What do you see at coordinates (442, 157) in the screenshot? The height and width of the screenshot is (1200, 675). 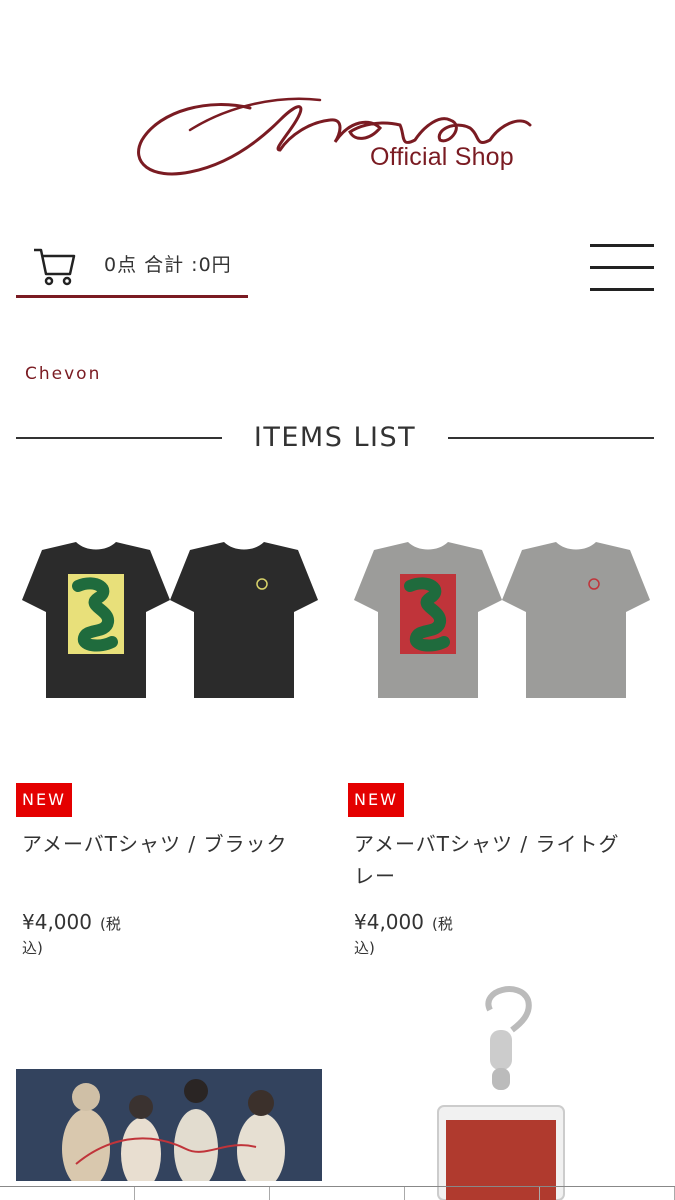 I see `logo-subtitle: Official Shop` at bounding box center [442, 157].